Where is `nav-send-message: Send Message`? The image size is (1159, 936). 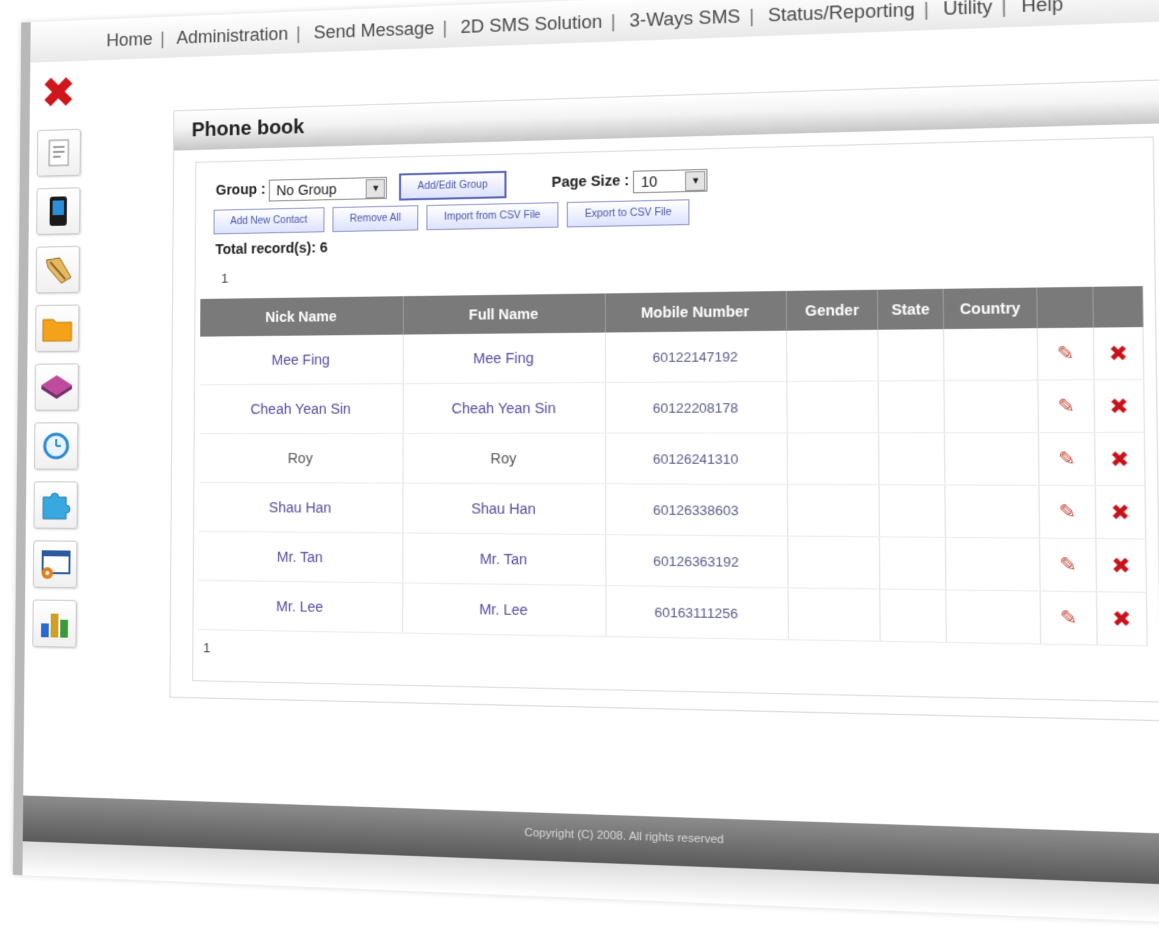
nav-send-message: Send Message is located at coordinates (374, 30).